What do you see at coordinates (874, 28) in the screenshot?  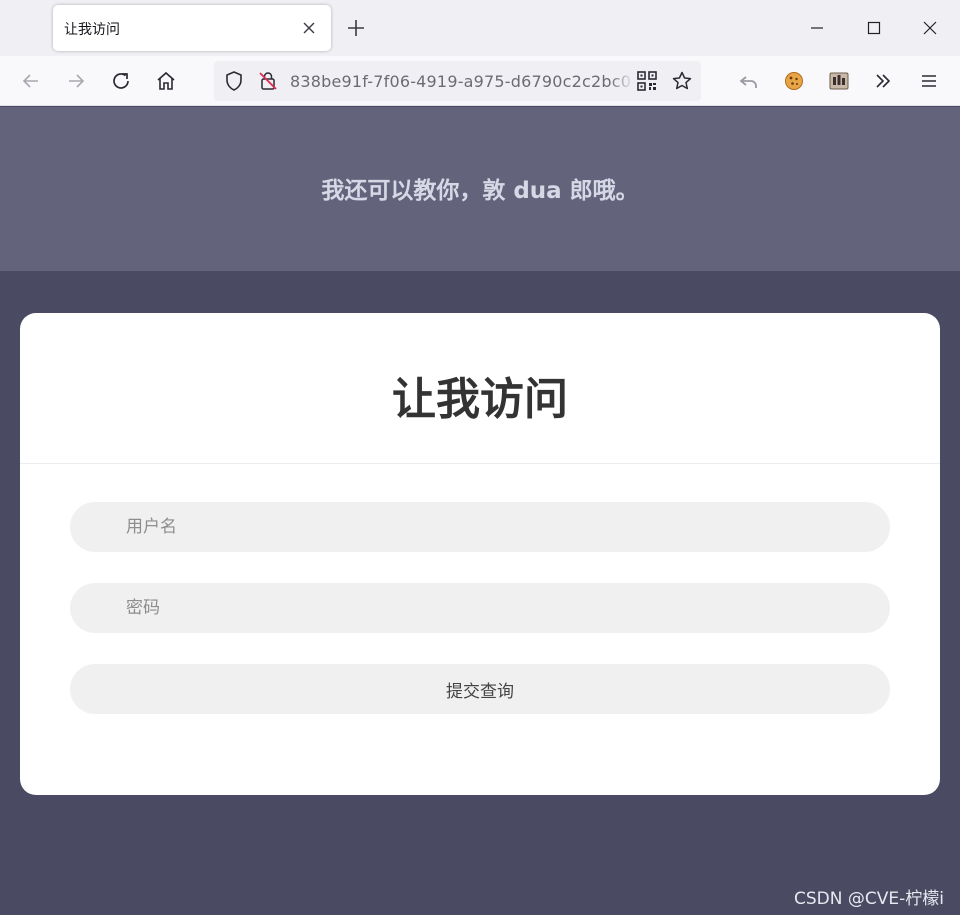 I see `maximize-icon` at bounding box center [874, 28].